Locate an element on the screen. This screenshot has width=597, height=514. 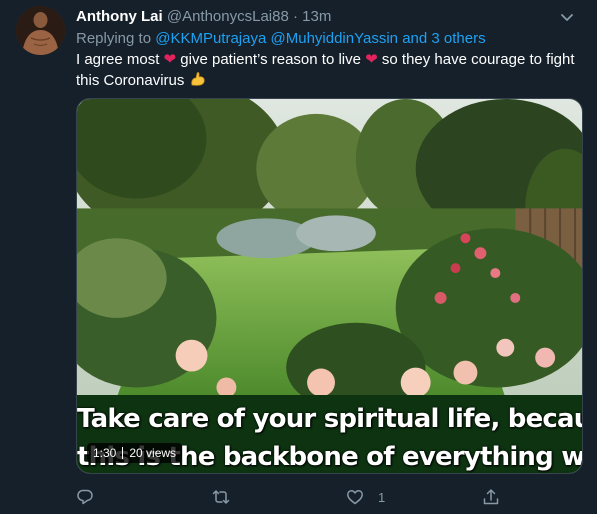
share-icon is located at coordinates (491, 497).